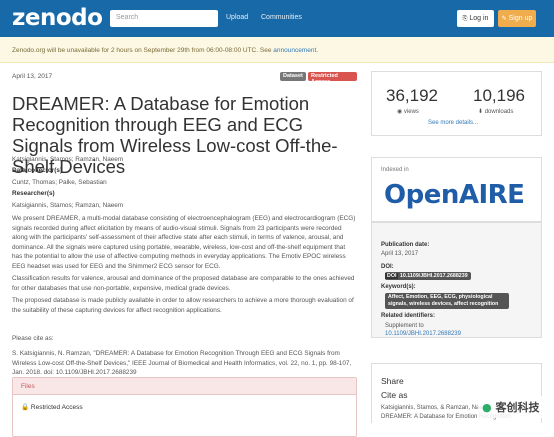  What do you see at coordinates (237, 17) in the screenshot?
I see `nav-upload-link: Upload` at bounding box center [237, 17].